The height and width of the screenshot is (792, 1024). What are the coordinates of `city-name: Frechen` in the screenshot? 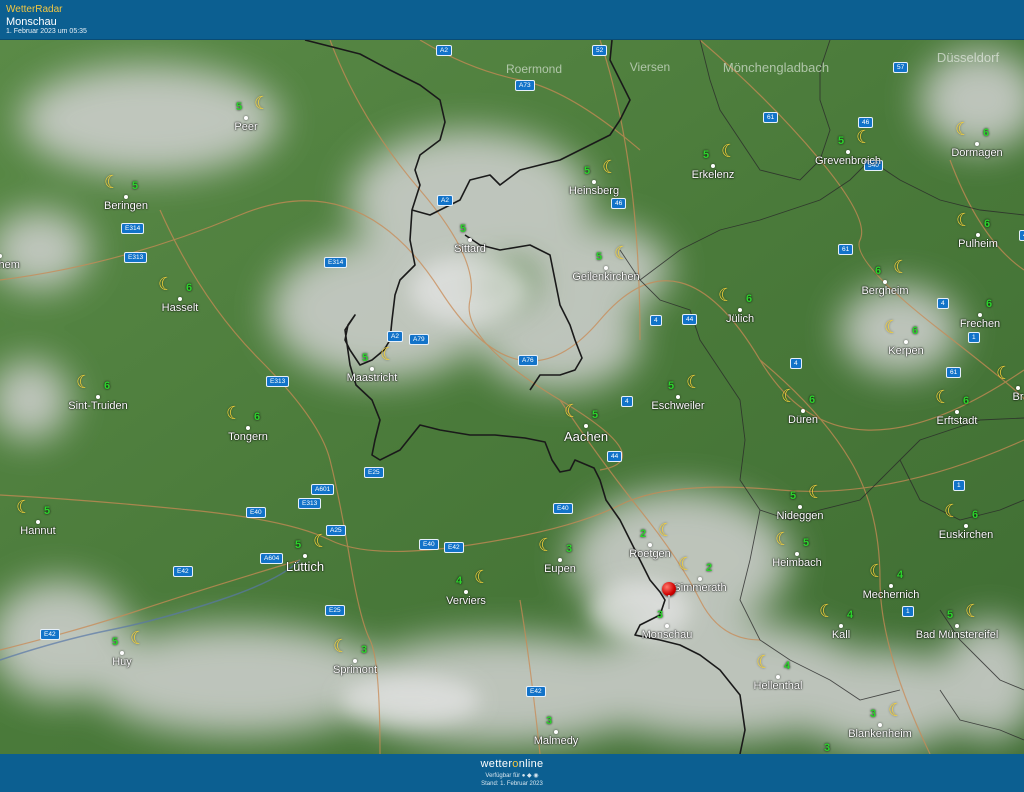 It's located at (980, 324).